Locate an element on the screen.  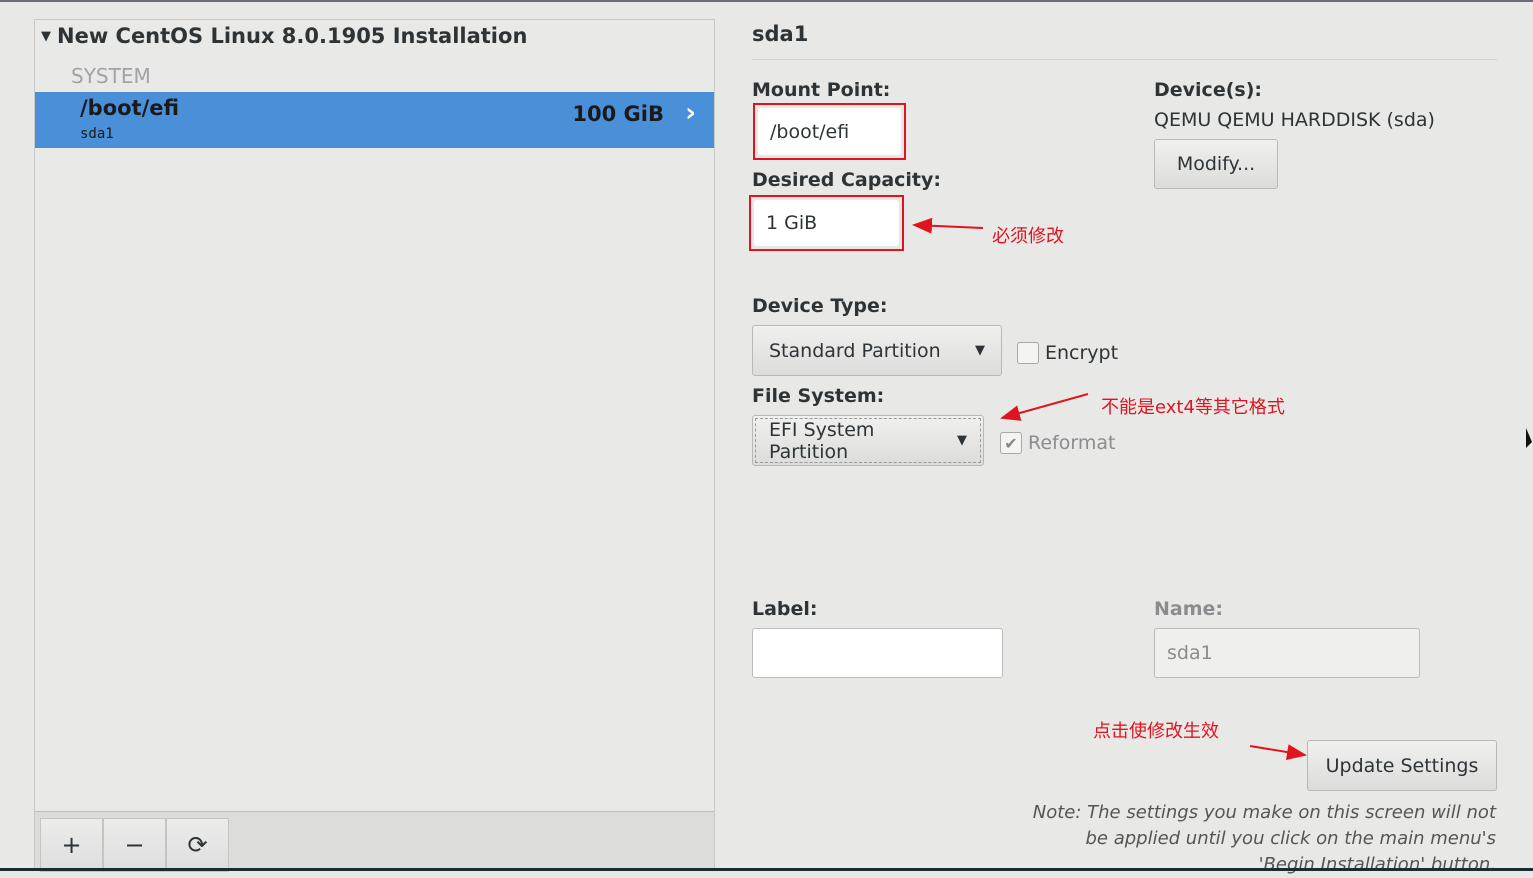
arrow-capacity is located at coordinates (948, 225).